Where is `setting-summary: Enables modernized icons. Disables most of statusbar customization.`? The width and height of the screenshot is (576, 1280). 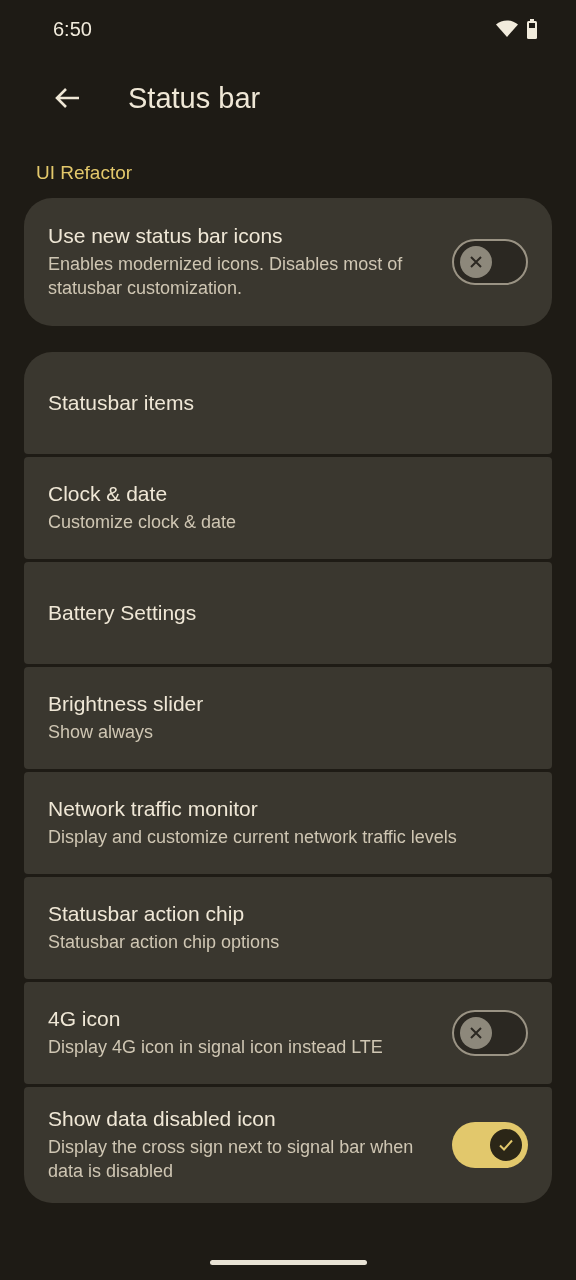 setting-summary: Enables modernized icons. Disables most of statusbar customization. is located at coordinates (226, 276).